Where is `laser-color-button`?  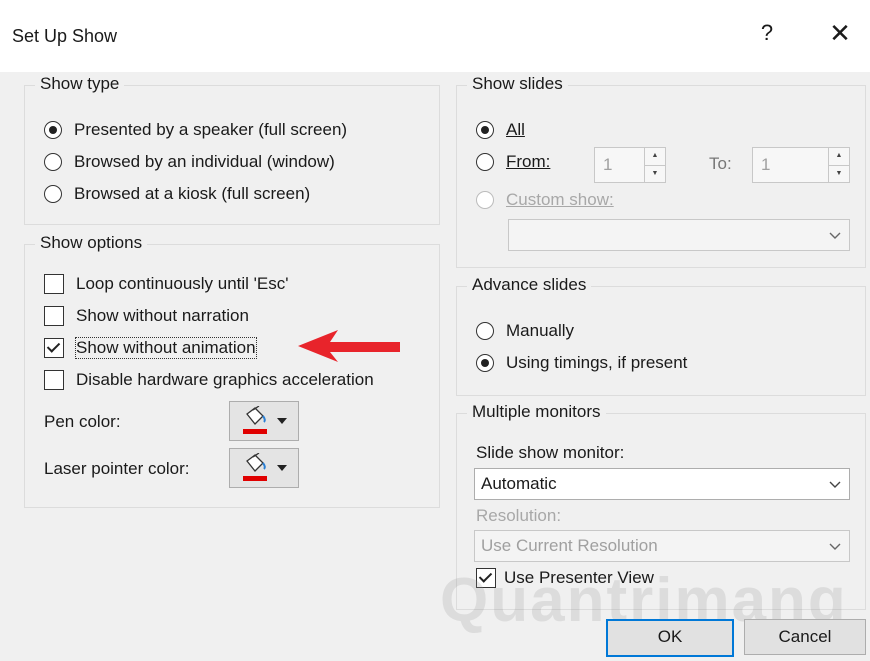
laser-color-button is located at coordinates (264, 468).